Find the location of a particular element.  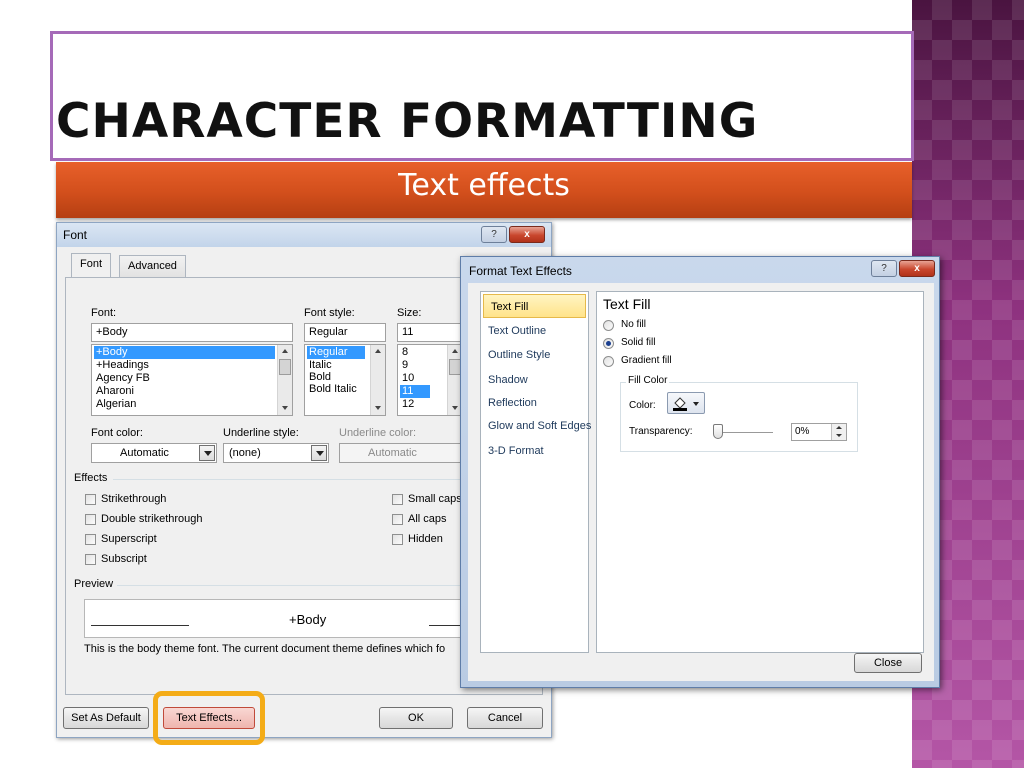

underline-color-value: Automatic is located at coordinates (392, 453).